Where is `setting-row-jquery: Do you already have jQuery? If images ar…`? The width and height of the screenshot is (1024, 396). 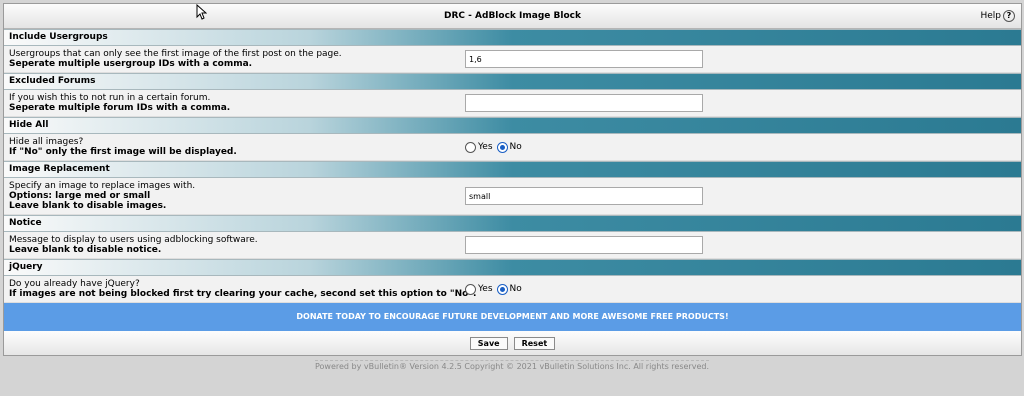
setting-row-jquery: Do you already have jQuery? If images ar… is located at coordinates (512, 289).